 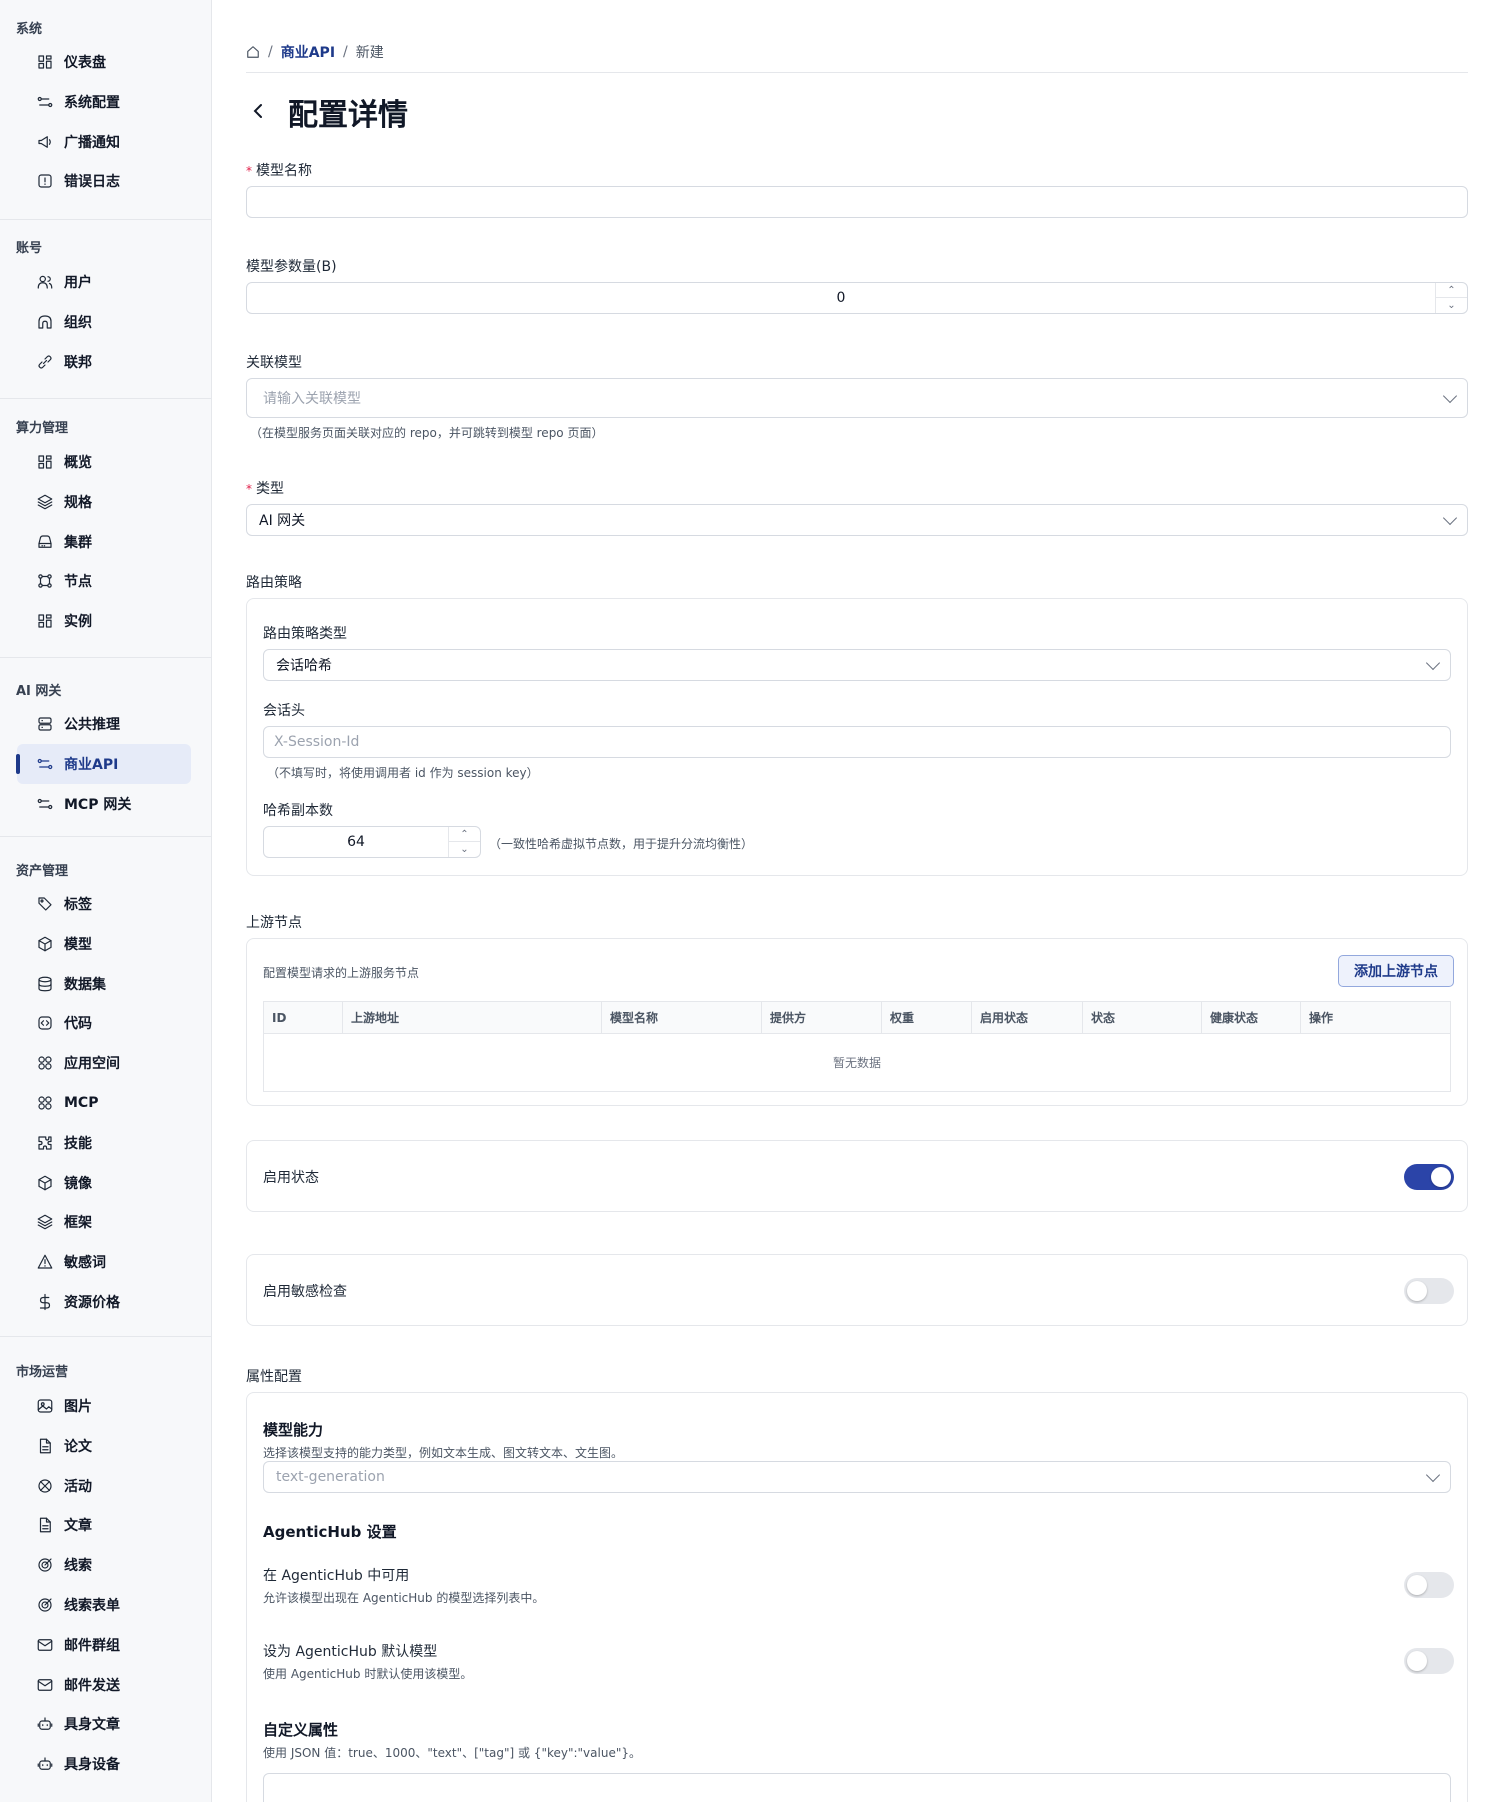 I want to click on session-header-help: （不填写时，将使用调用者 id 作为 session key）, so click(x=403, y=773).